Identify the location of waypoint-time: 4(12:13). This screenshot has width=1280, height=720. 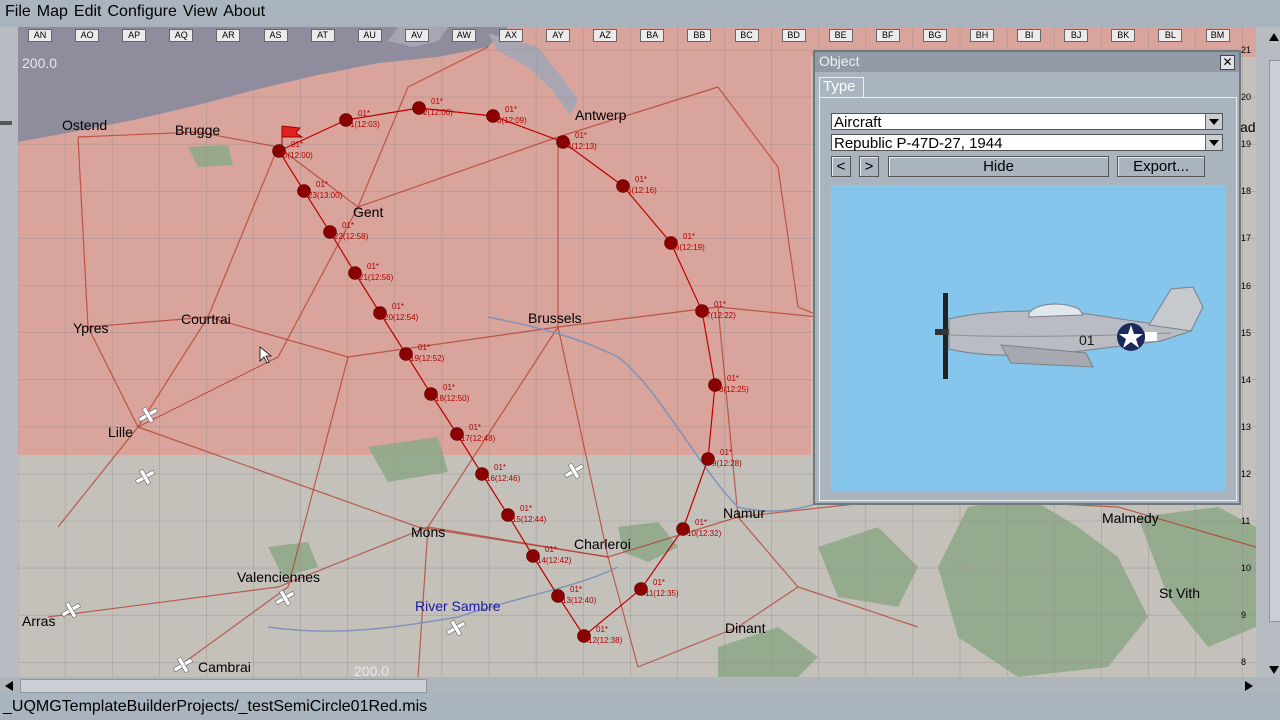
(582, 146).